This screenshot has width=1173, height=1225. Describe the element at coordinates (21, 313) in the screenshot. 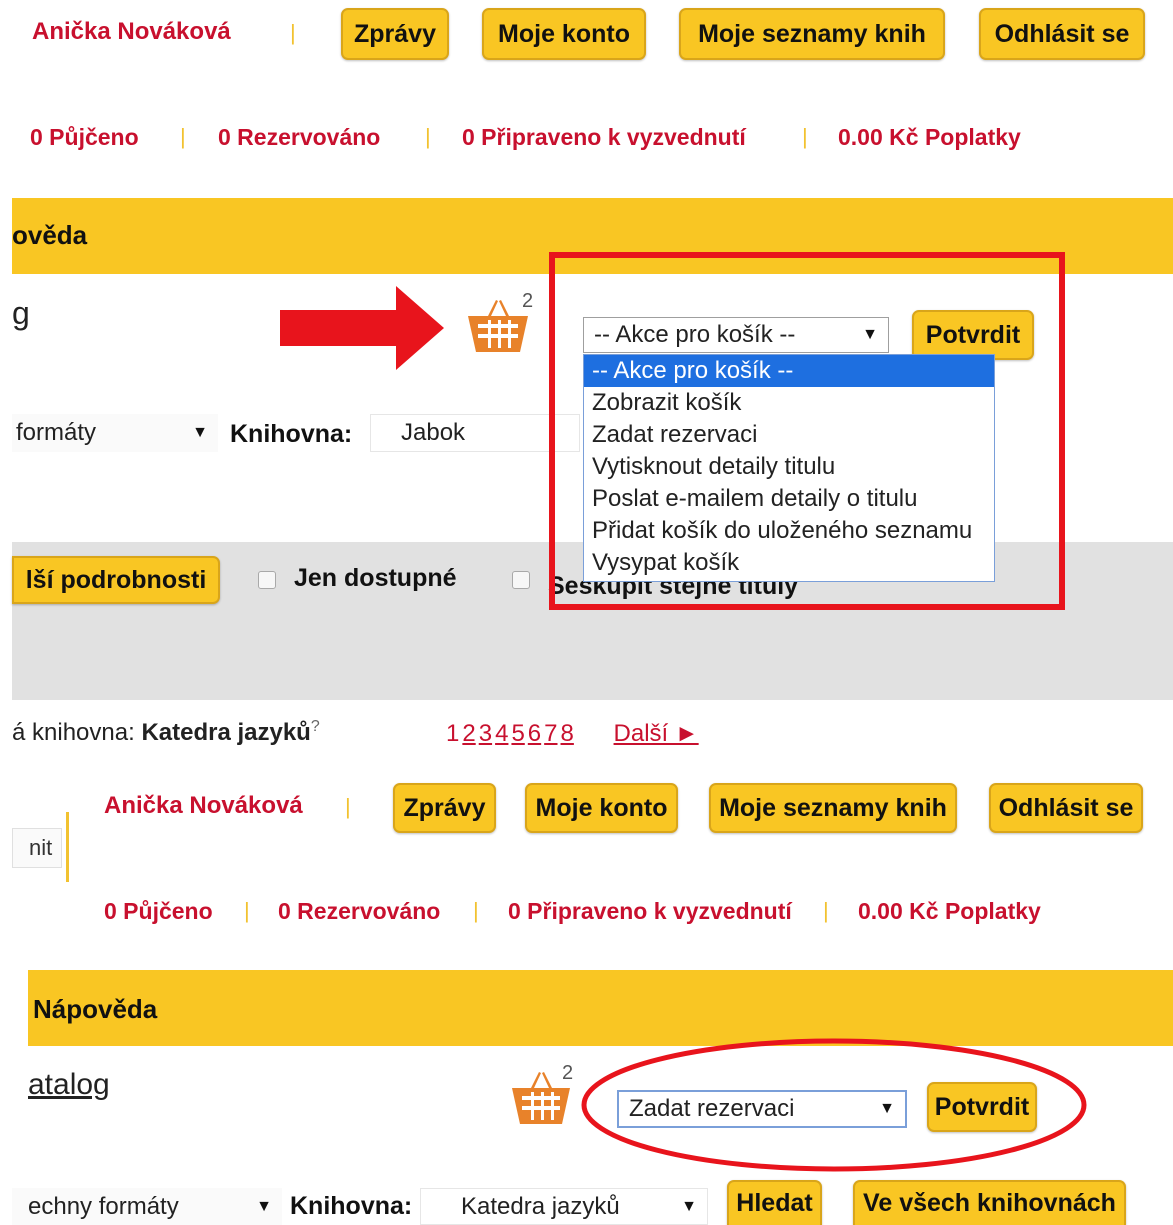

I see `catalog-link-fragment: g` at that location.